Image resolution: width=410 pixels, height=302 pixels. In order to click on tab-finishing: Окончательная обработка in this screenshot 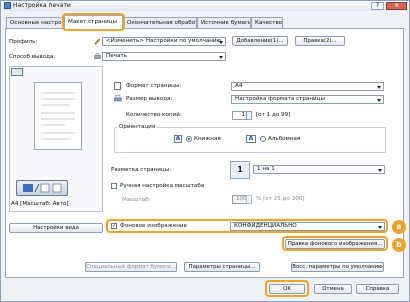, I will do `click(160, 22)`.